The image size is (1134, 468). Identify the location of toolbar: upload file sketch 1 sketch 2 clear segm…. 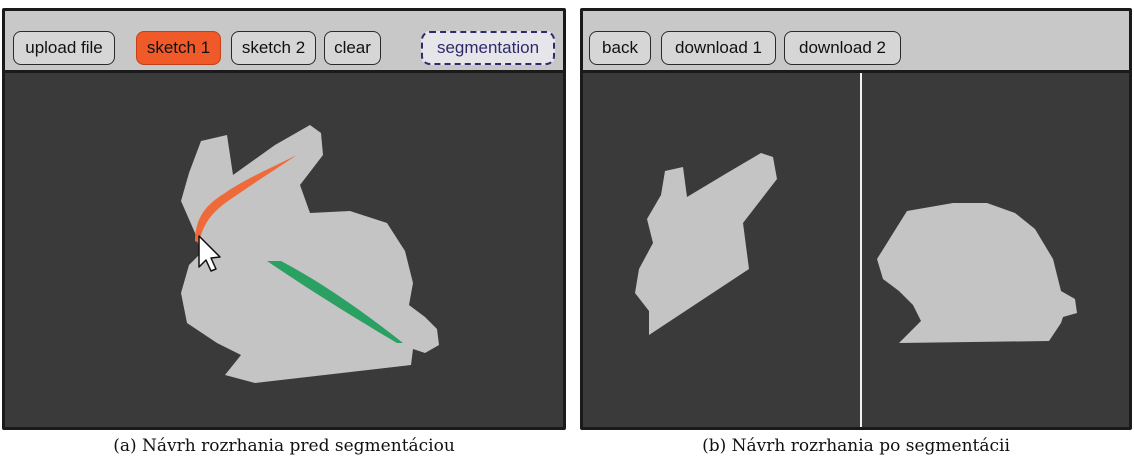
(284, 42).